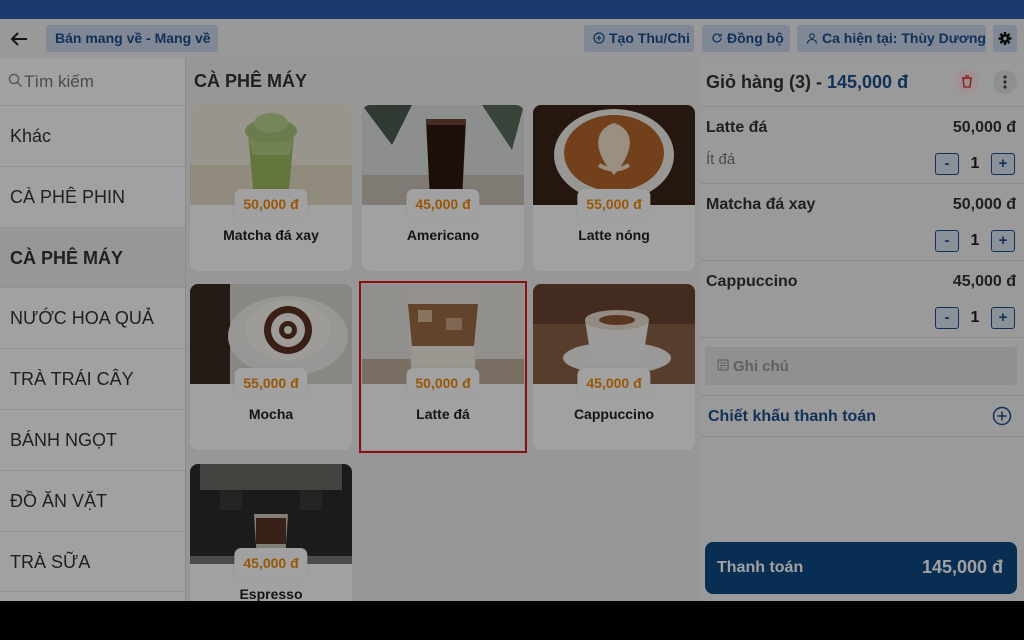  I want to click on add-circle-icon, so click(1002, 416).